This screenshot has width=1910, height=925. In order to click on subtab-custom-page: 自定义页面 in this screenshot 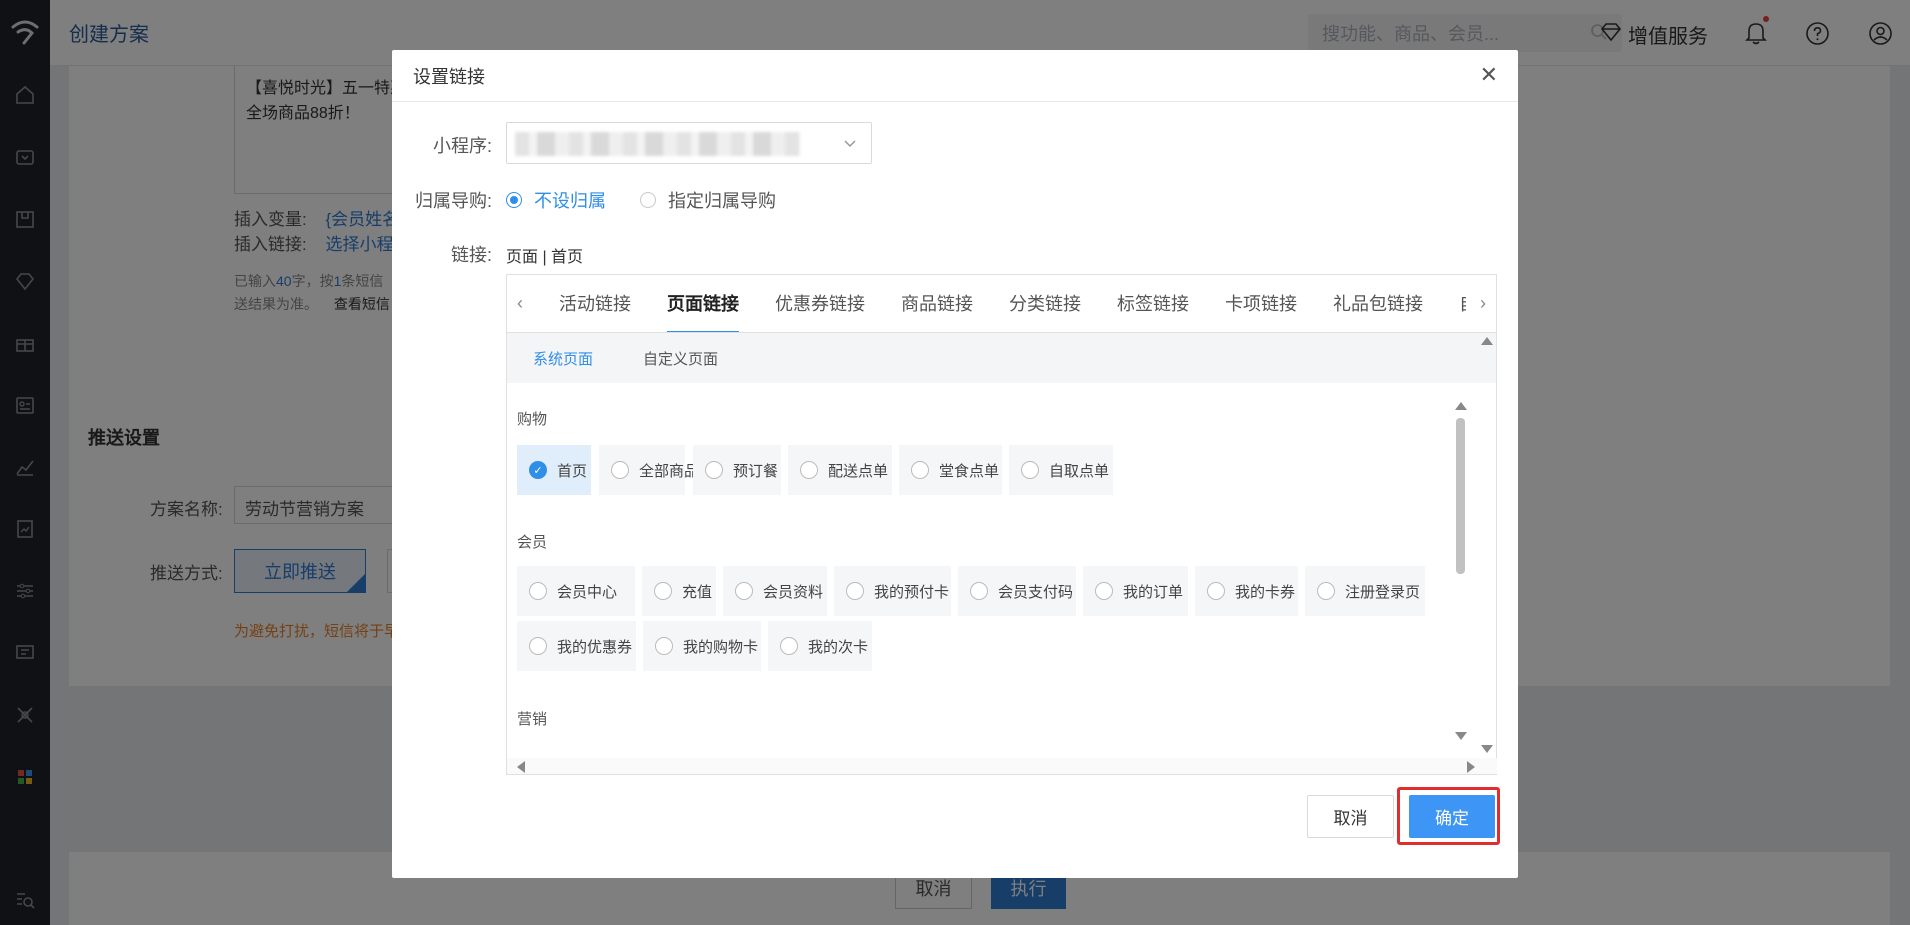, I will do `click(680, 358)`.